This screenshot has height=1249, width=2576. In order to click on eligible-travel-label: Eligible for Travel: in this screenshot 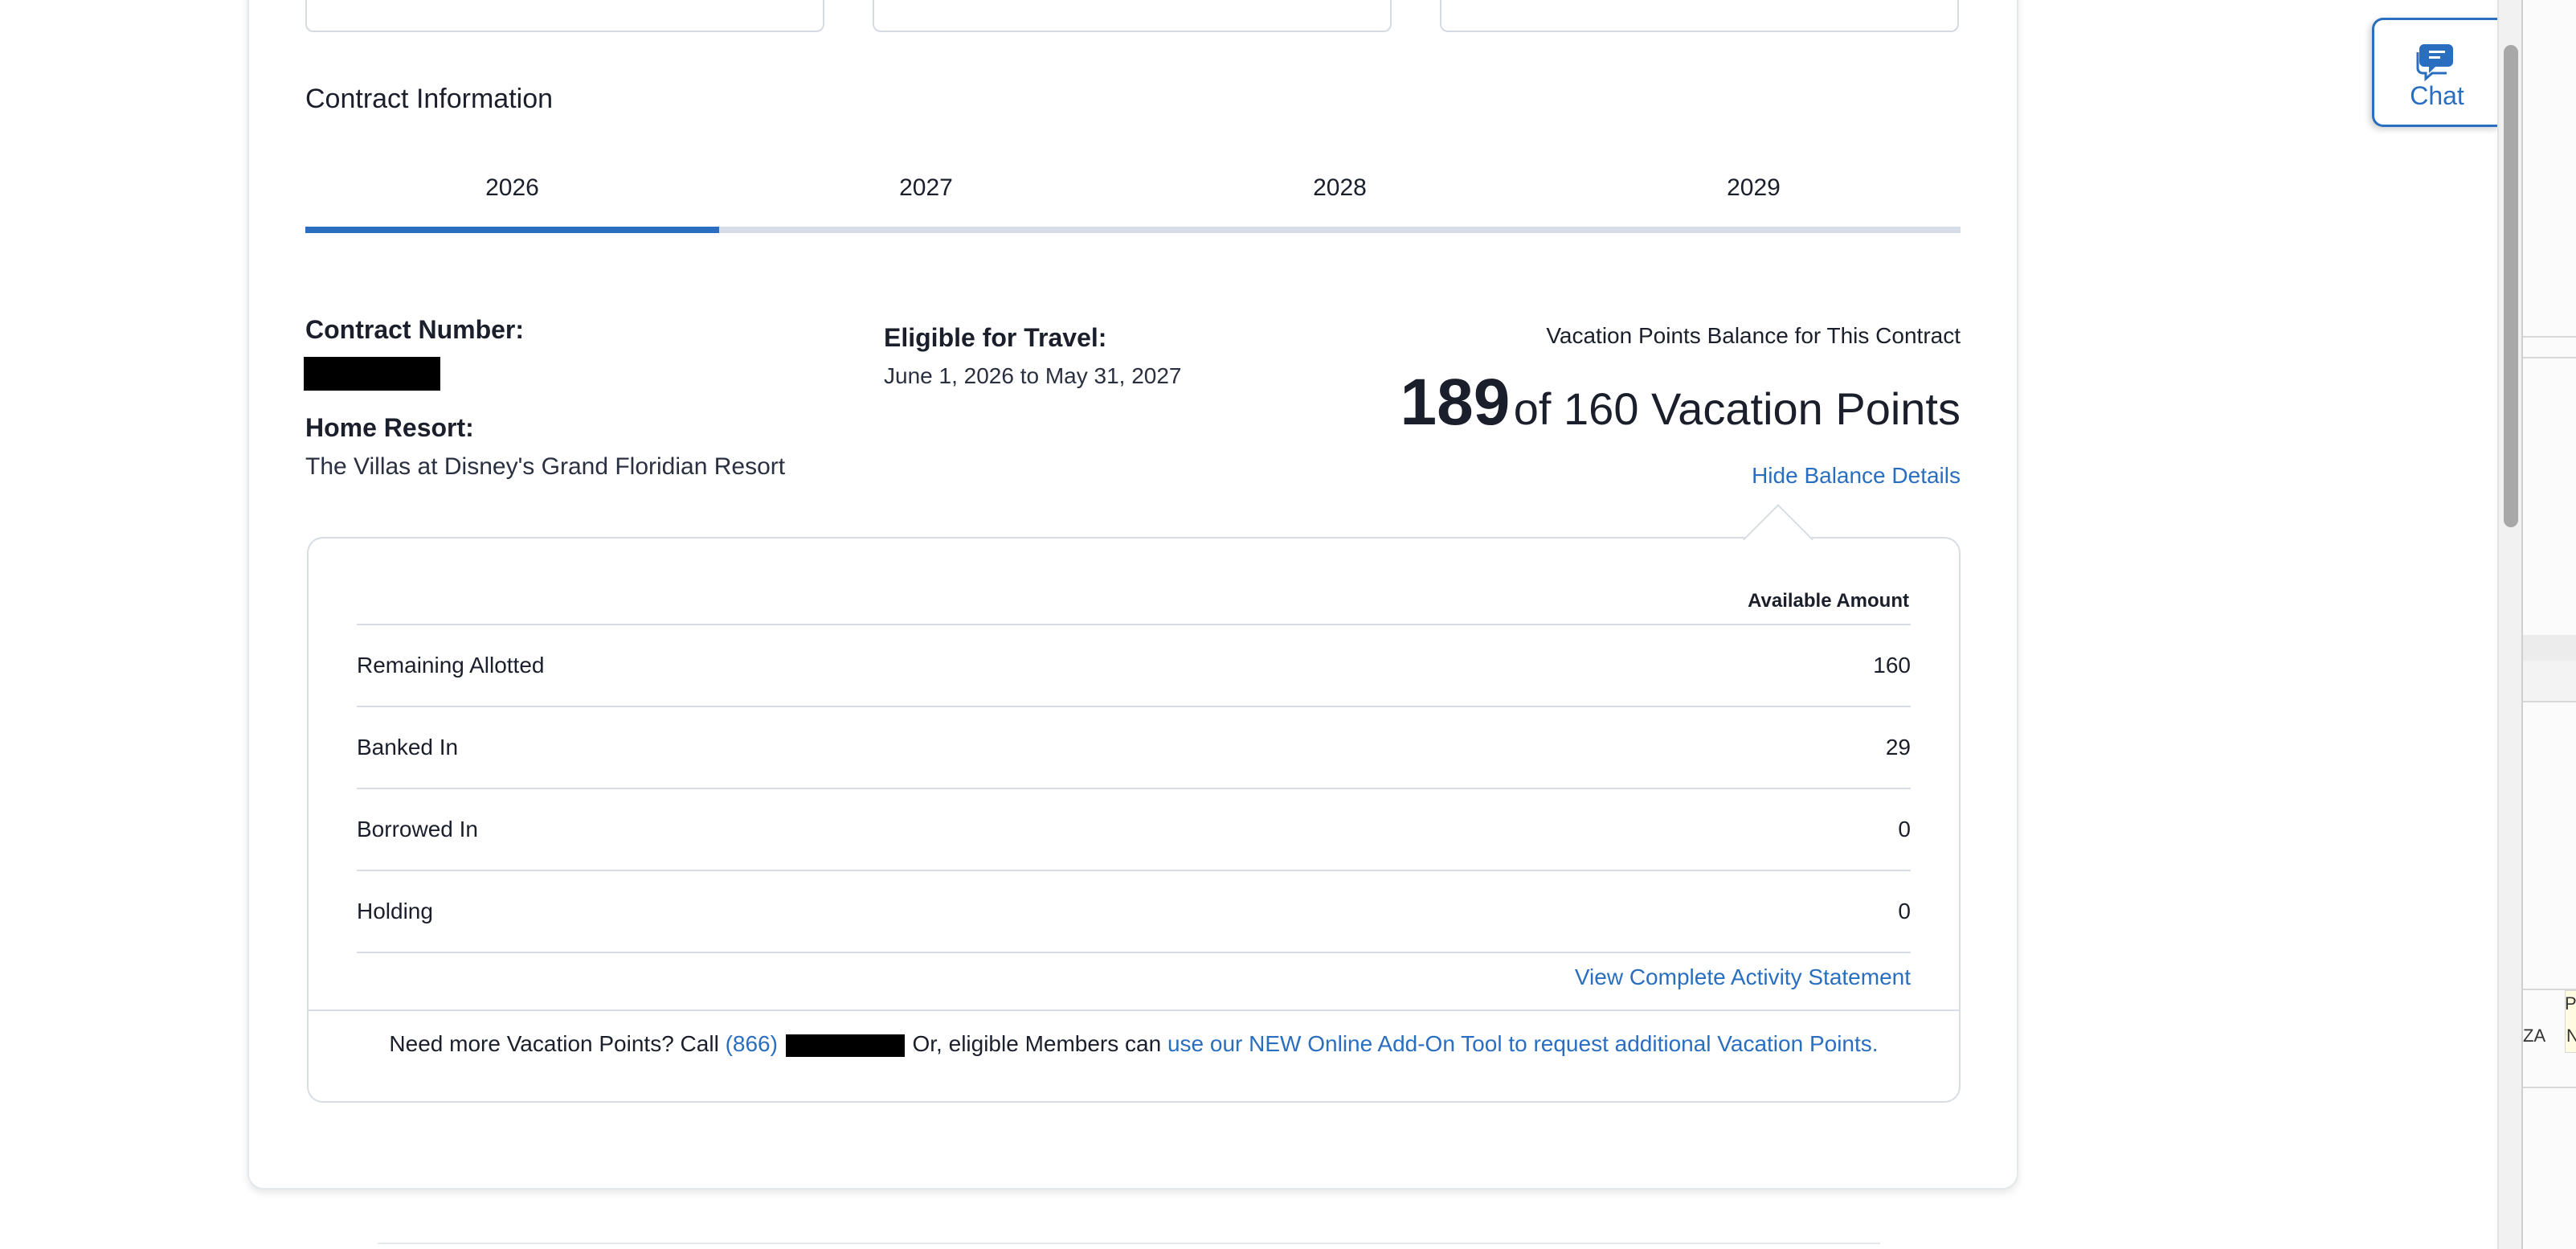, I will do `click(995, 337)`.